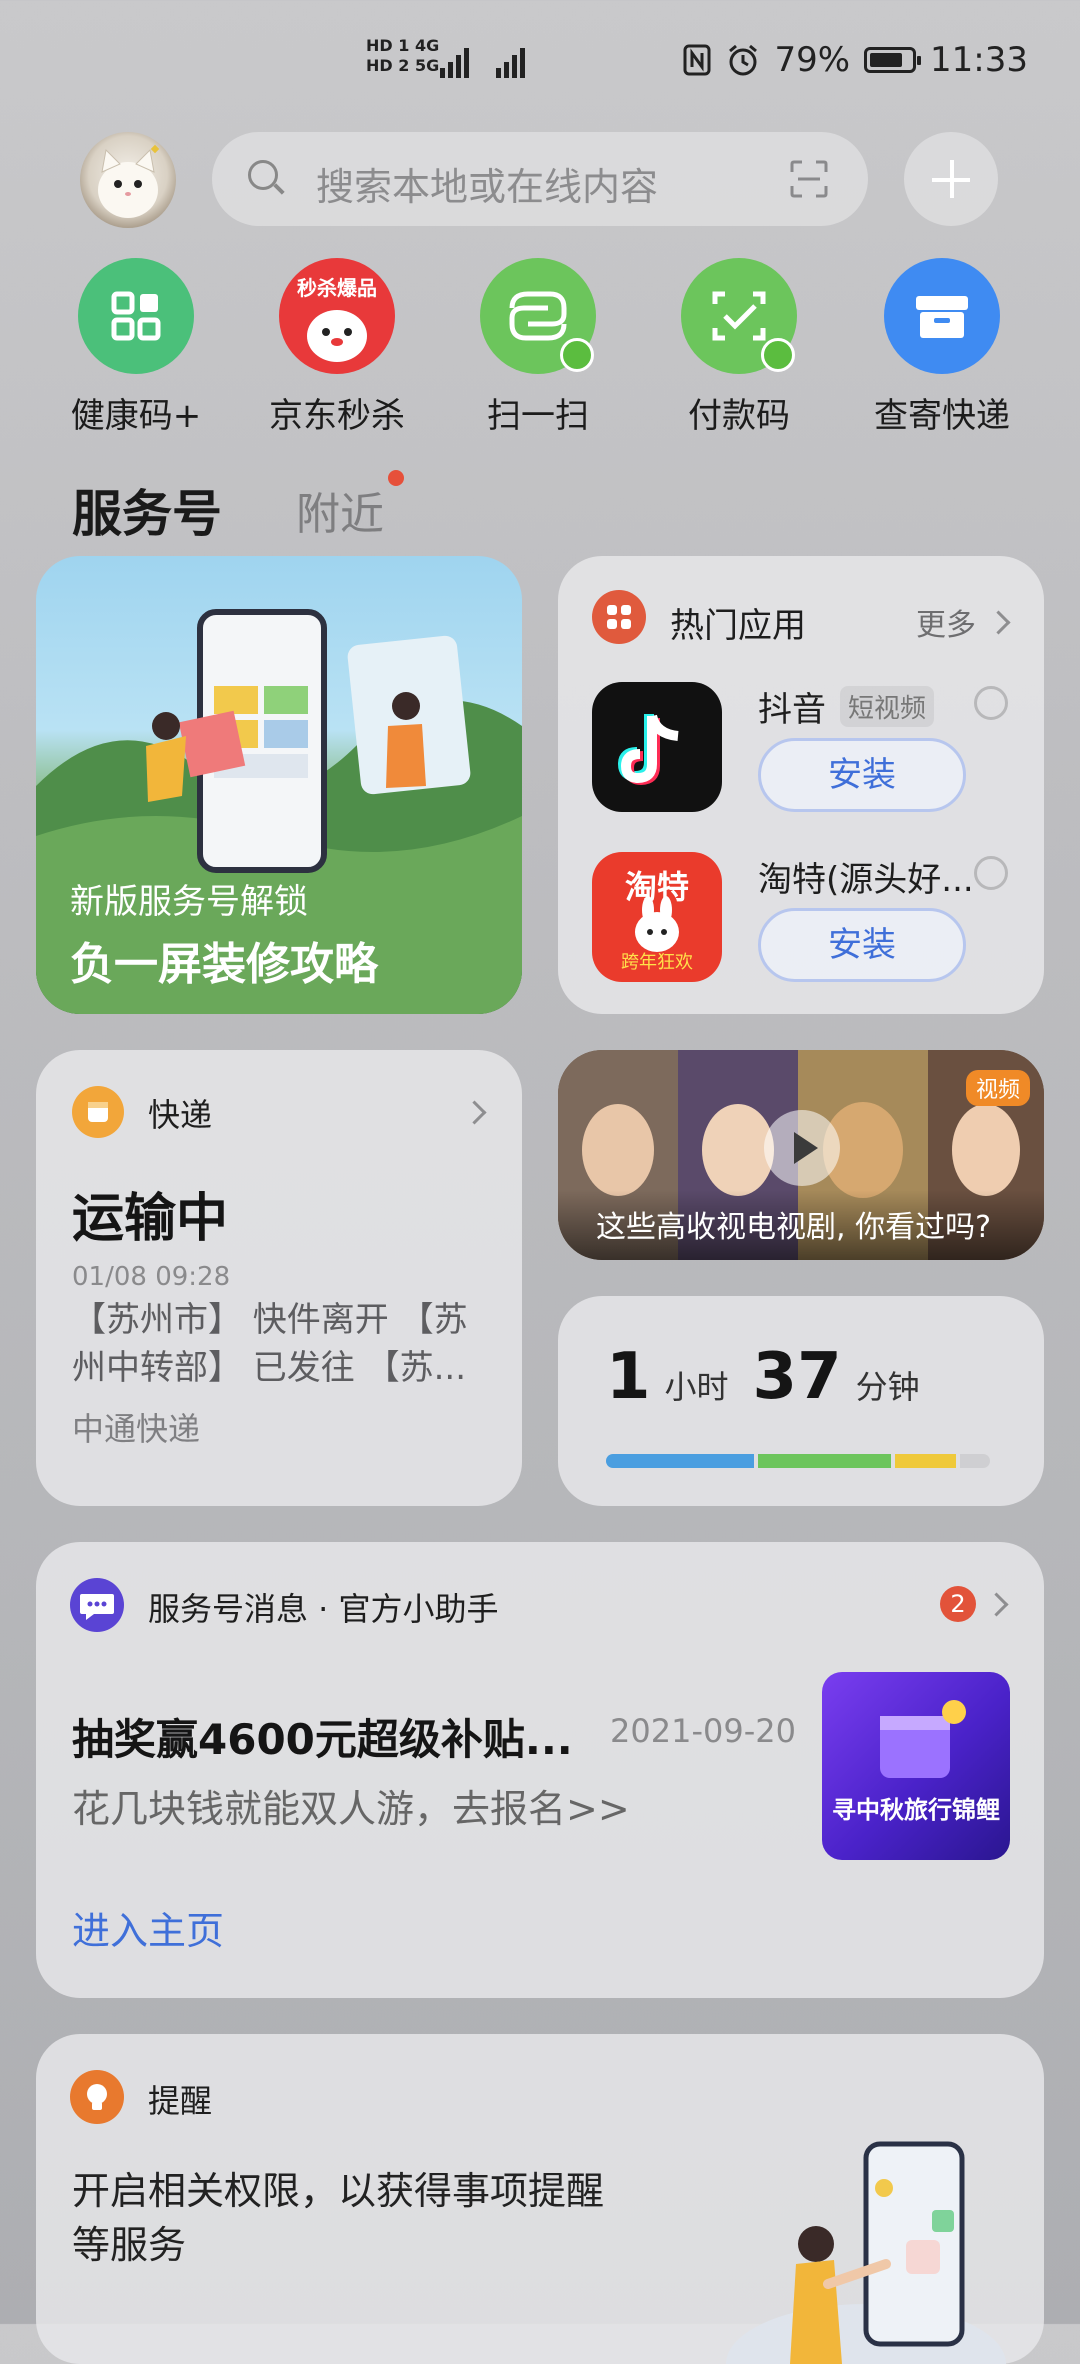 Image resolution: width=1080 pixels, height=2364 pixels. What do you see at coordinates (739, 416) in the screenshot?
I see `shortcut-label: 付款码` at bounding box center [739, 416].